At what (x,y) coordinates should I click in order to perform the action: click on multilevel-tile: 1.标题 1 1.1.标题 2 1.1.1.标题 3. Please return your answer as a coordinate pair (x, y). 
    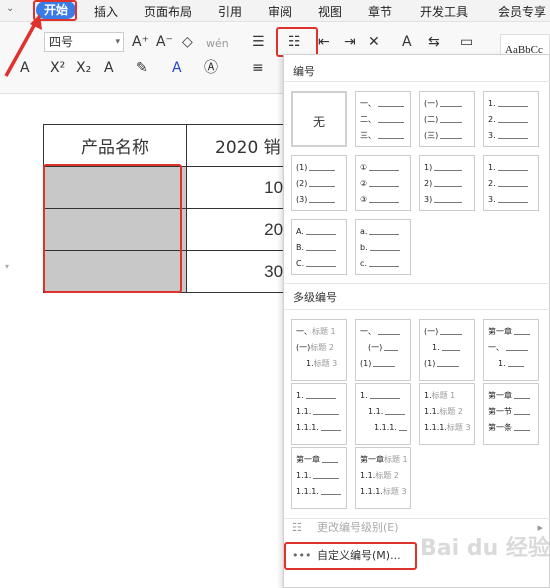
    Looking at the image, I should click on (447, 414).